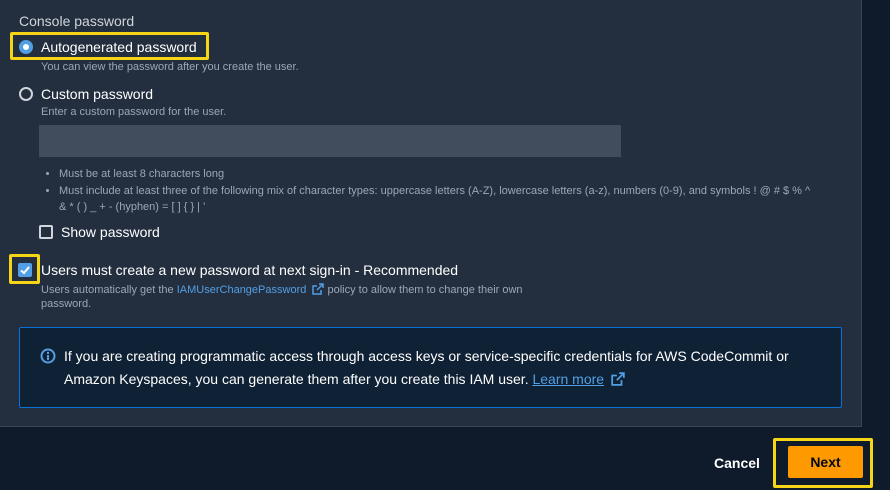 This screenshot has width=890, height=490. What do you see at coordinates (134, 112) in the screenshot?
I see `custom-hint: Enter a custom password for the user.` at bounding box center [134, 112].